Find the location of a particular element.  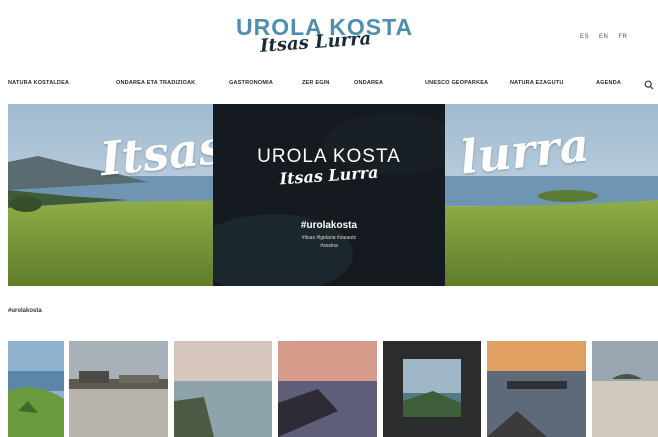

language-switcher: ES EN FR is located at coordinates (603, 37).